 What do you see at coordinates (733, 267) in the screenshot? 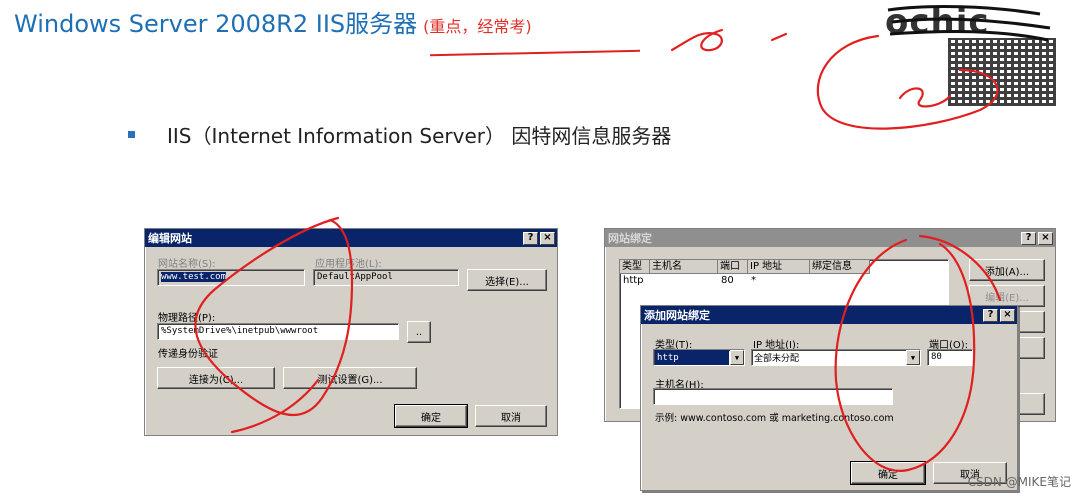
I see `col-port: 端口` at bounding box center [733, 267].